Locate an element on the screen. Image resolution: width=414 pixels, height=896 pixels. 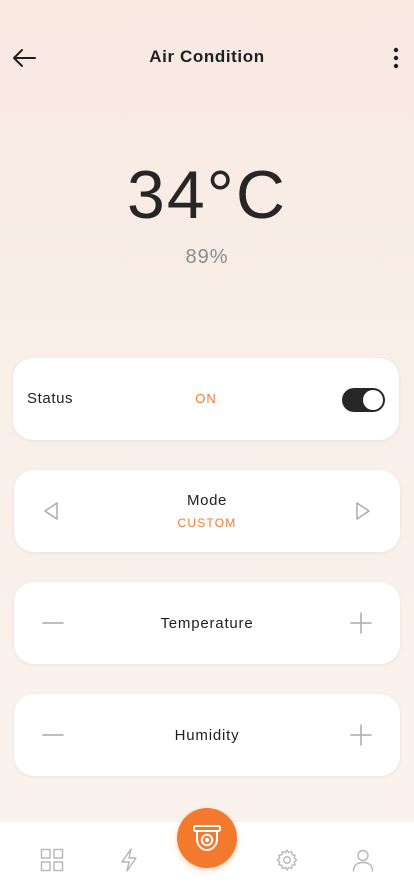
page-title: Air Condition is located at coordinates (207, 56).